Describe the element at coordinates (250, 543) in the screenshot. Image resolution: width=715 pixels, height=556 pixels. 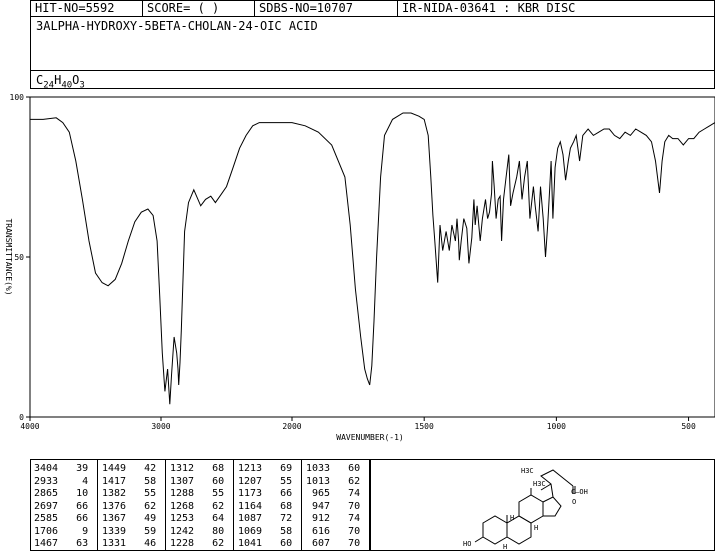
I see `peak-wavenumber: 1041` at that location.